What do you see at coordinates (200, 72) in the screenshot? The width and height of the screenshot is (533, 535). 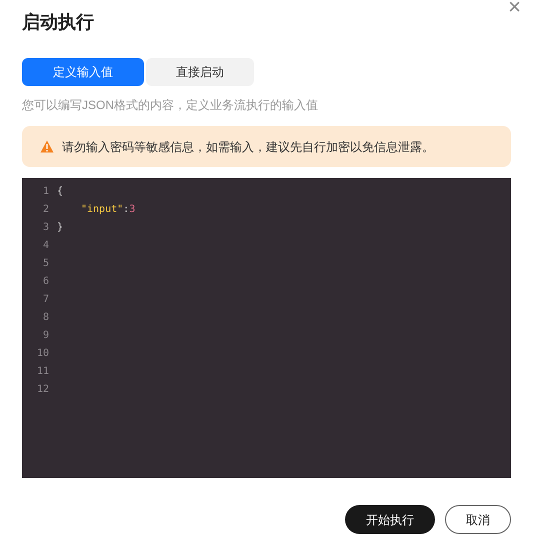 I see `tab: 直接启动` at bounding box center [200, 72].